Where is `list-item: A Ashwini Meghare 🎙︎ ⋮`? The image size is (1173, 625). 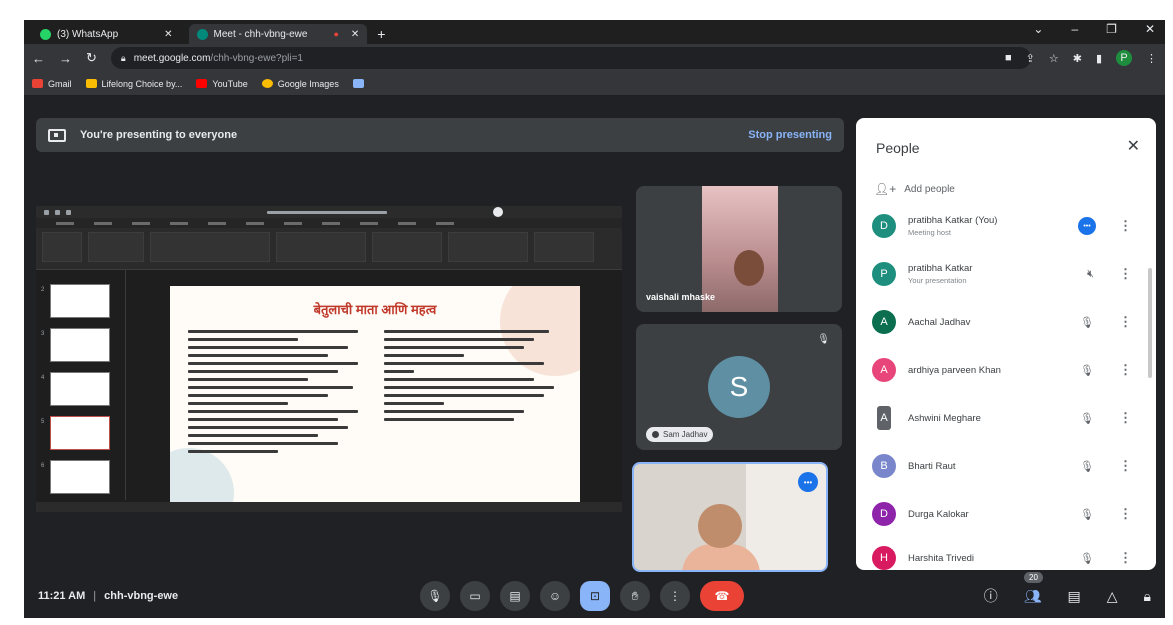
list-item: A Ashwini Meghare 🎙︎ ⋮ is located at coordinates (1009, 418).